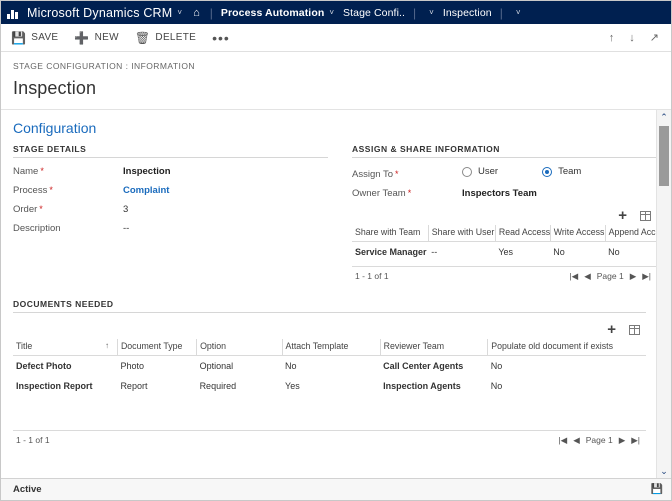  Describe the element at coordinates (612, 38) in the screenshot. I see `previous-record-icon: ↑` at that location.